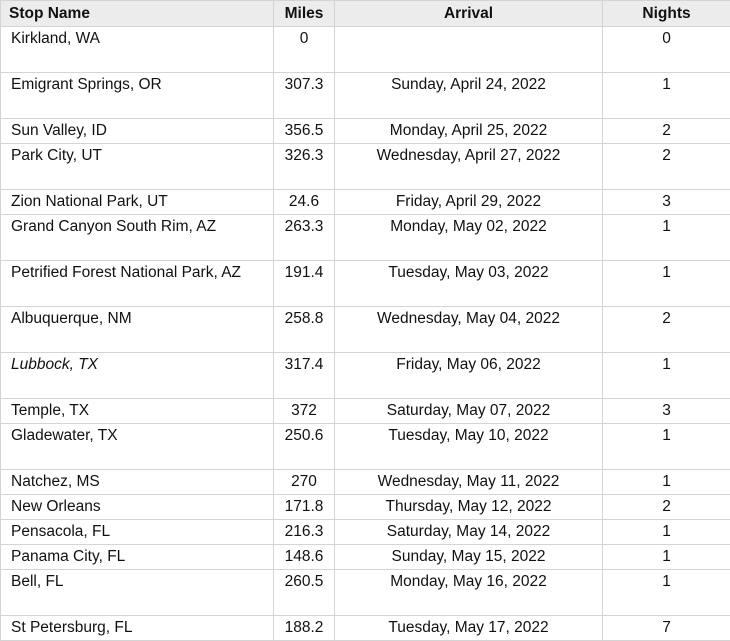  What do you see at coordinates (469, 167) in the screenshot?
I see `arrival-cell: Wednesday, April 27, 2022` at bounding box center [469, 167].